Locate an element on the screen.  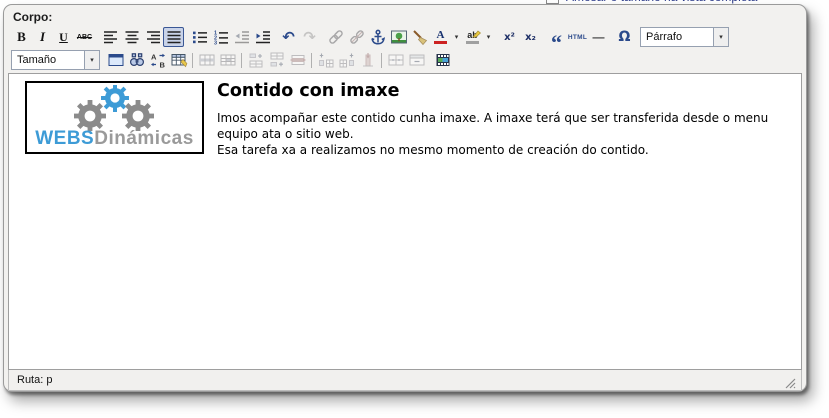
text-color-bar is located at coordinates (440, 42).